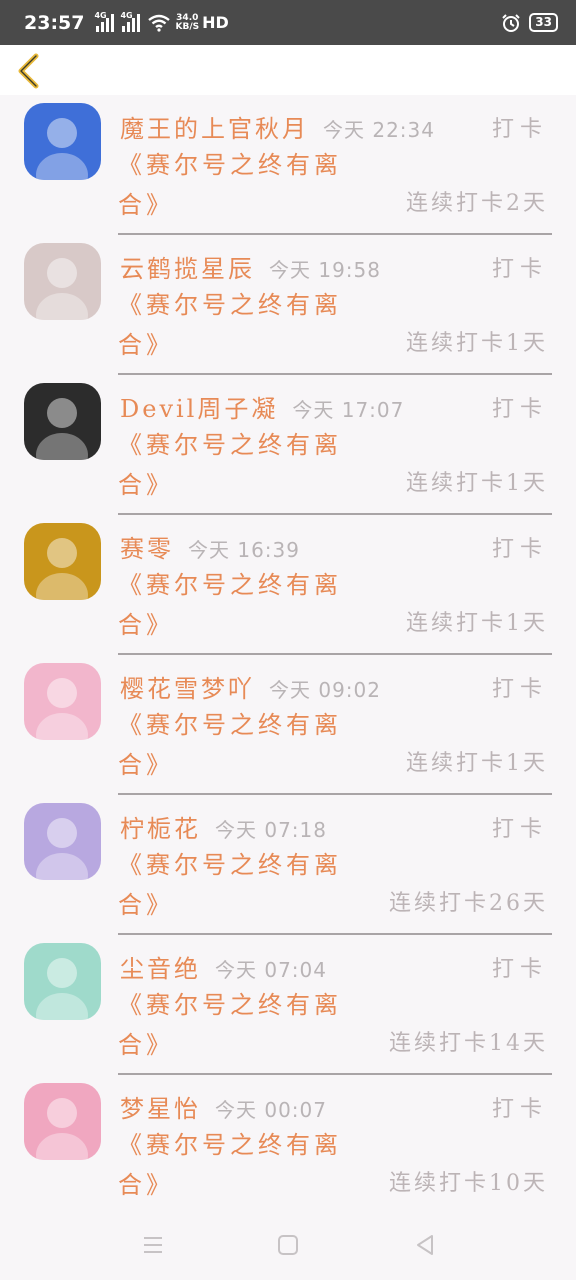 This screenshot has width=576, height=1280. What do you see at coordinates (244, 550) in the screenshot?
I see `checkin-time: 今天 16:39` at bounding box center [244, 550].